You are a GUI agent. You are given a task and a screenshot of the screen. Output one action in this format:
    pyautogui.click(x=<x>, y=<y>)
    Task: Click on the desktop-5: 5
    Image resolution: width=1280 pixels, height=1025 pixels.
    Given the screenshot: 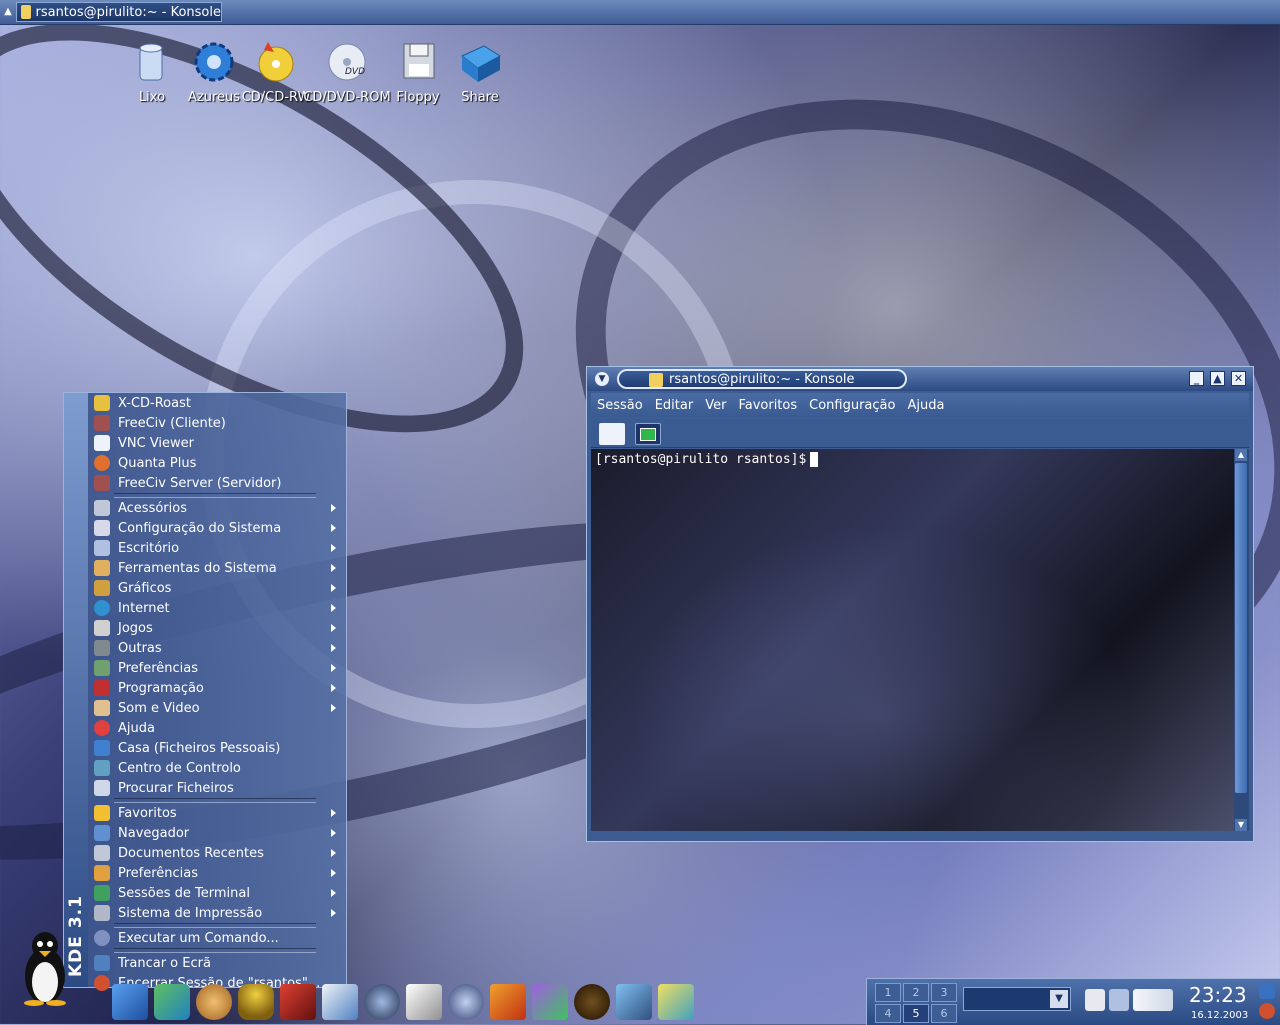 What is the action you would take?
    pyautogui.click(x=916, y=1013)
    